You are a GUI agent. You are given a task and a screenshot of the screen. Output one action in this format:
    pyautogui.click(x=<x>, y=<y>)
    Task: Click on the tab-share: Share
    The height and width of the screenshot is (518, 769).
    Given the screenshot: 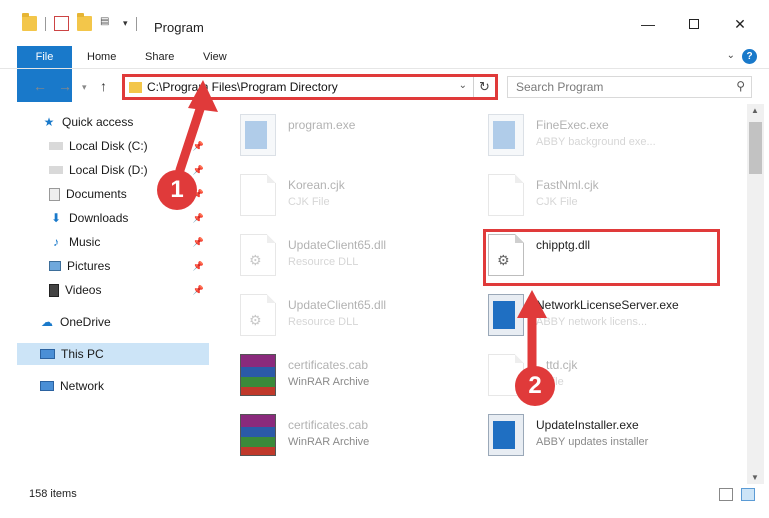 What is the action you would take?
    pyautogui.click(x=159, y=57)
    